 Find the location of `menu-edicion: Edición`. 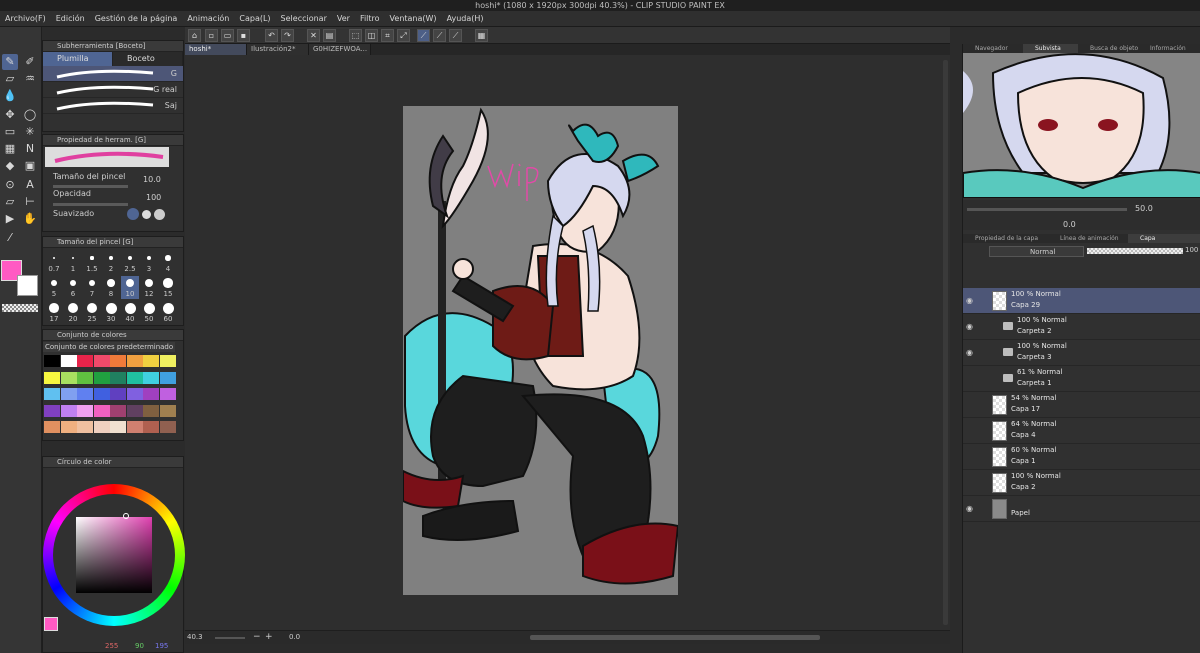

menu-edicion: Edición is located at coordinates (70, 19).